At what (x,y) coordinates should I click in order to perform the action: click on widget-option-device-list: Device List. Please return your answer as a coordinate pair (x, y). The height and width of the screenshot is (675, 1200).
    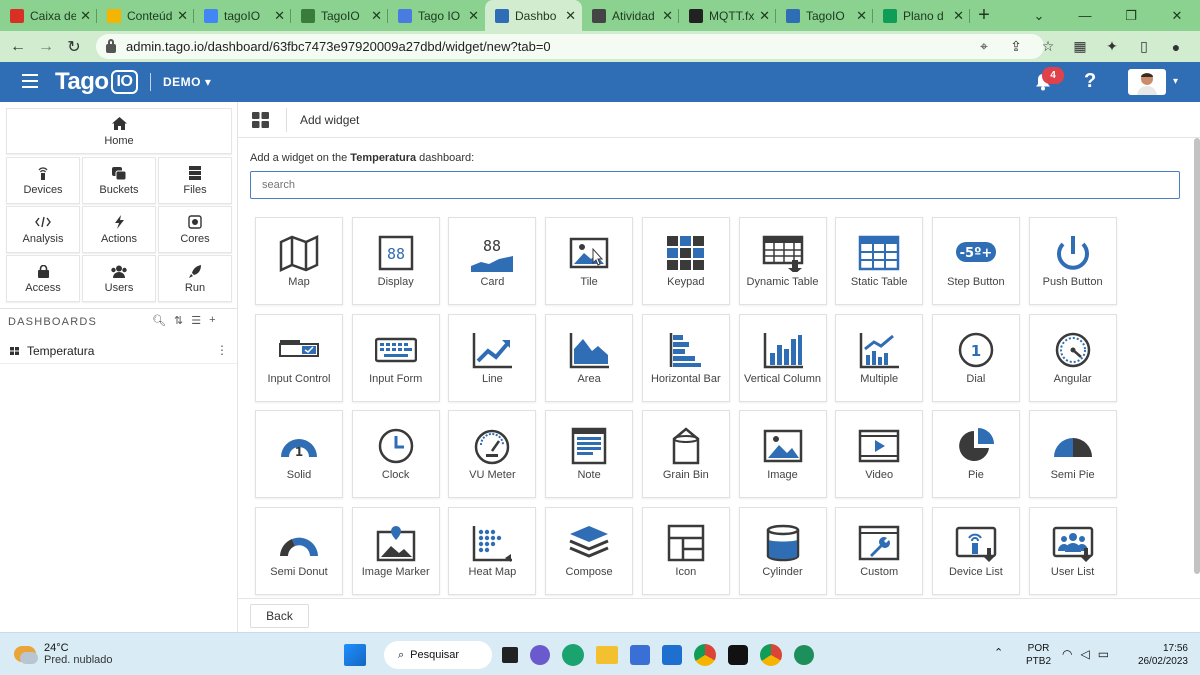
    Looking at the image, I should click on (975, 551).